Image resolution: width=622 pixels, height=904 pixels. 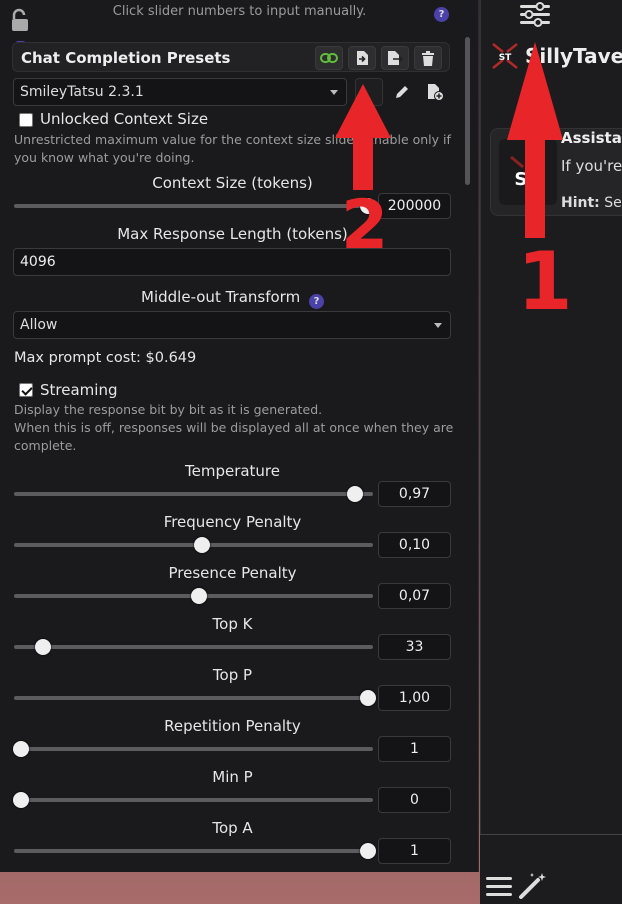 What do you see at coordinates (232, 573) in the screenshot?
I see `slider-label: Presence Penalty` at bounding box center [232, 573].